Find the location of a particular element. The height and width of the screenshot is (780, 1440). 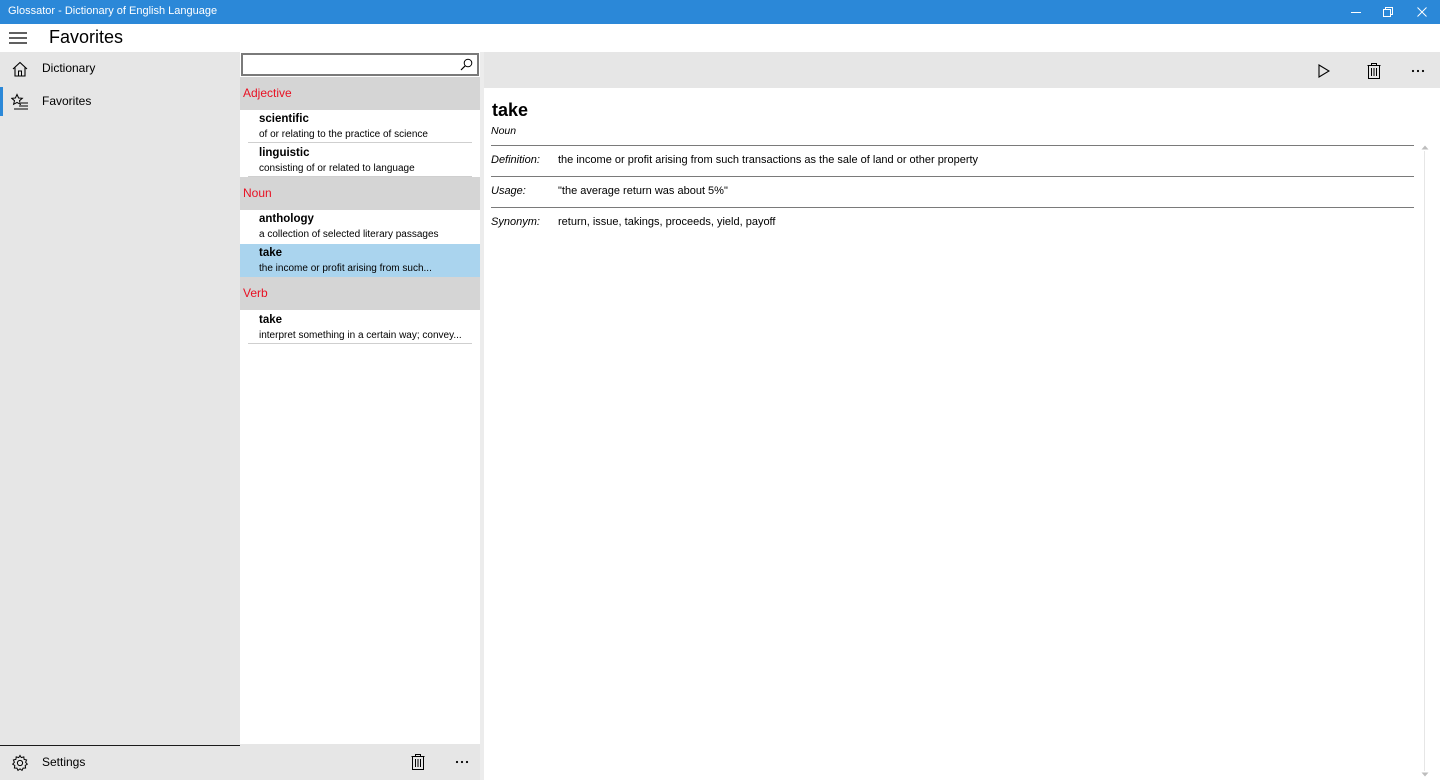

detail-more-options-button is located at coordinates (1418, 71).